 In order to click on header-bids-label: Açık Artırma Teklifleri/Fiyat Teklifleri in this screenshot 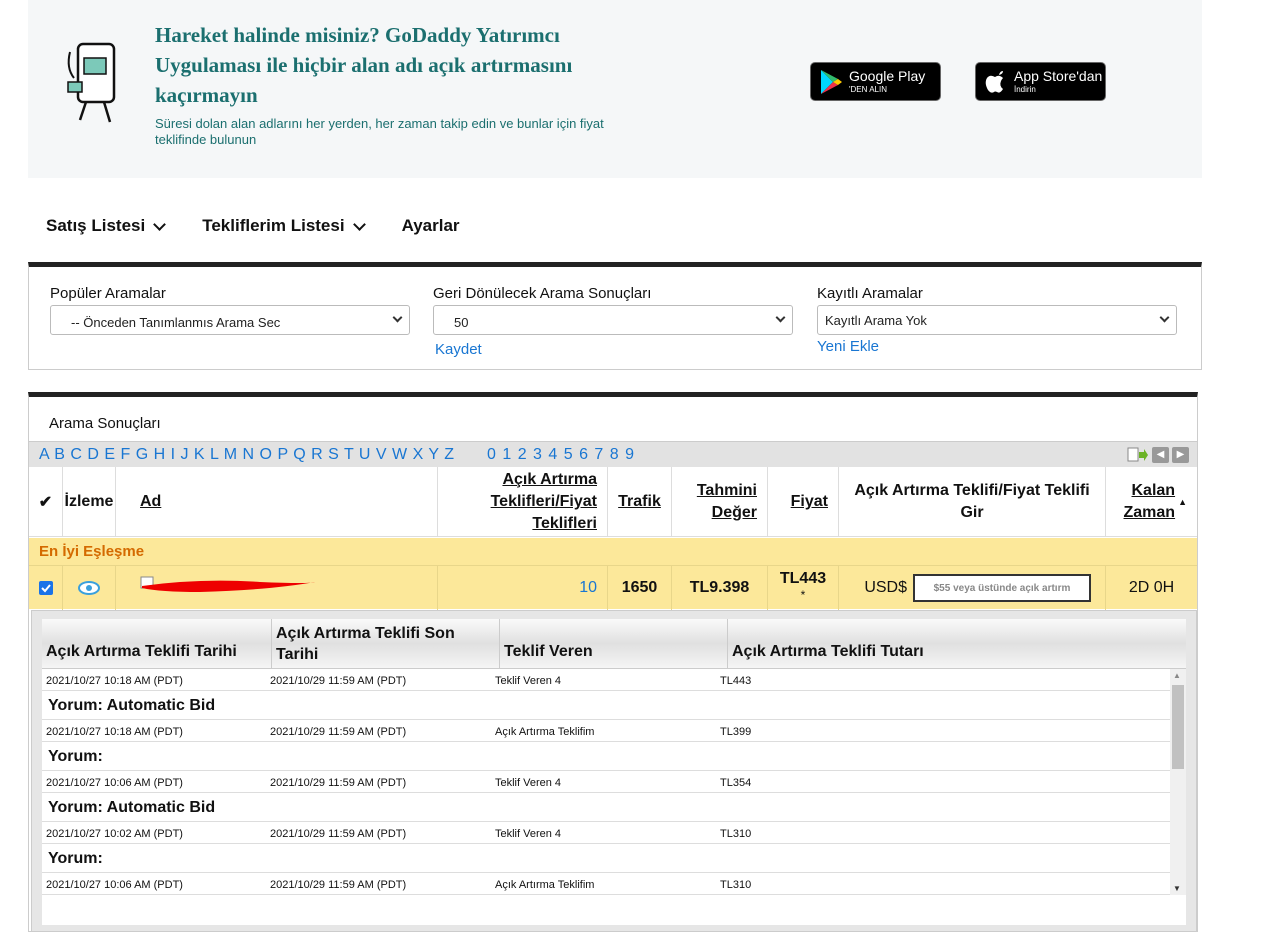, I will do `click(543, 501)`.